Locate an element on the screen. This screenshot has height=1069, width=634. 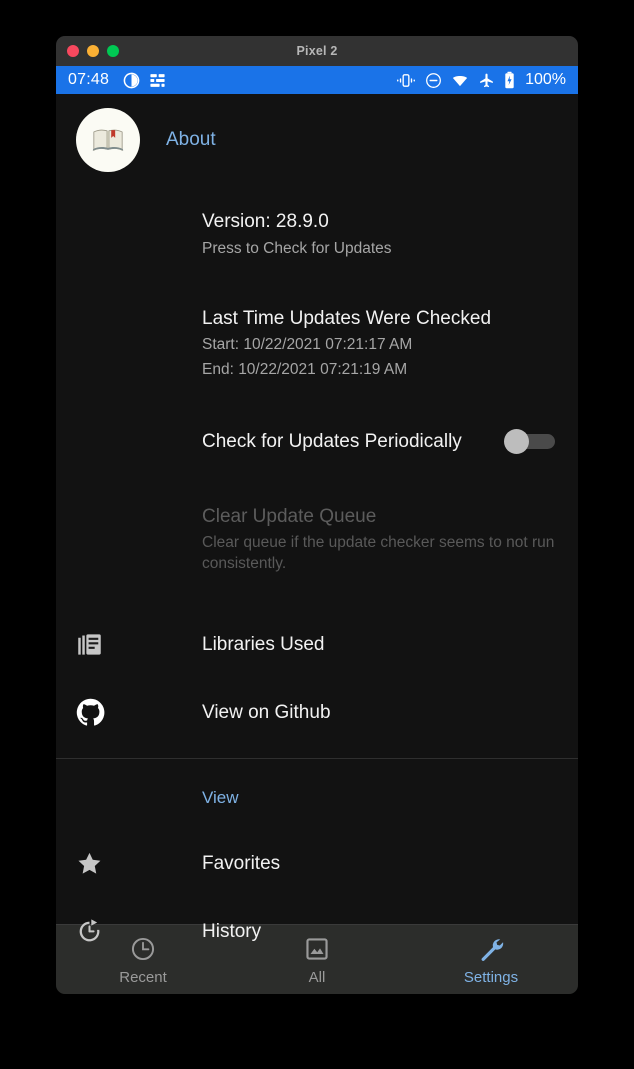
airplane-mode-icon is located at coordinates (486, 80).